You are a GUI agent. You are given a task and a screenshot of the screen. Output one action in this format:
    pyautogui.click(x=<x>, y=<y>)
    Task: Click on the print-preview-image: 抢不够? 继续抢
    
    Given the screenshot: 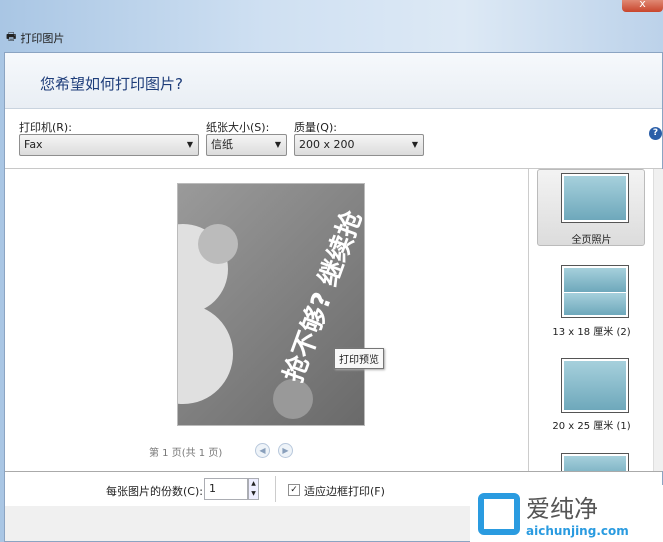 What is the action you would take?
    pyautogui.click(x=271, y=304)
    